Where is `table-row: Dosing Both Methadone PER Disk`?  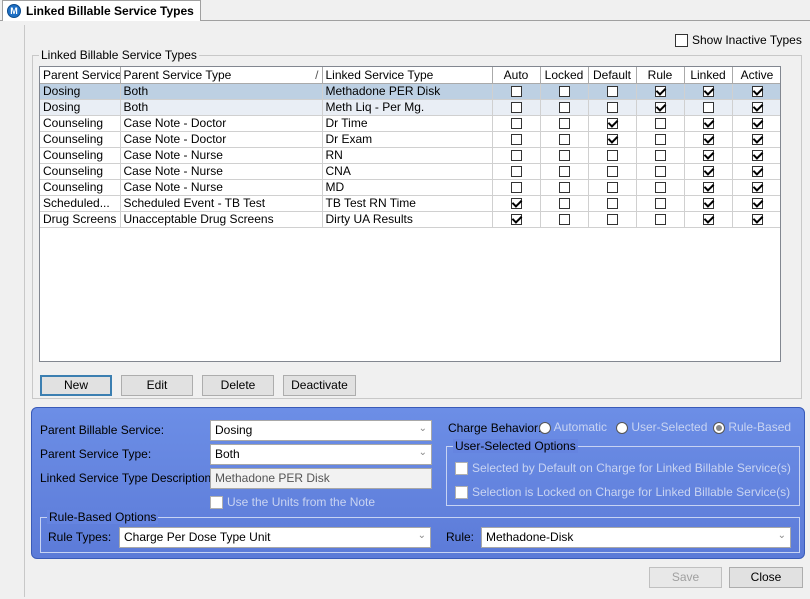 table-row: Dosing Both Methadone PER Disk is located at coordinates (410, 91).